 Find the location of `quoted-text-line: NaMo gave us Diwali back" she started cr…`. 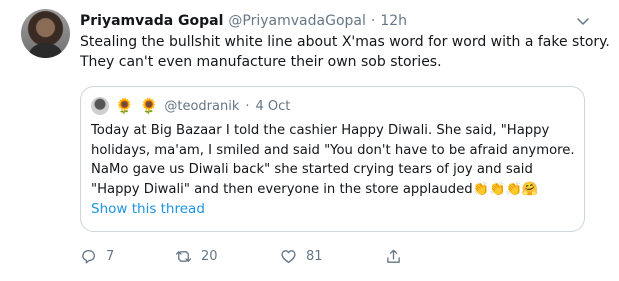

quoted-text-line: NaMo gave us Diwali back" she started cr… is located at coordinates (312, 169).